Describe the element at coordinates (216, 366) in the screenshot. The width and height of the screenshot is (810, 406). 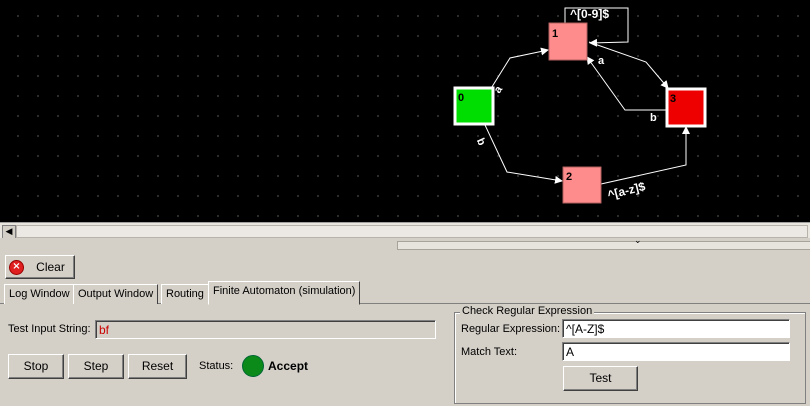
I see `status-label: Status:` at that location.